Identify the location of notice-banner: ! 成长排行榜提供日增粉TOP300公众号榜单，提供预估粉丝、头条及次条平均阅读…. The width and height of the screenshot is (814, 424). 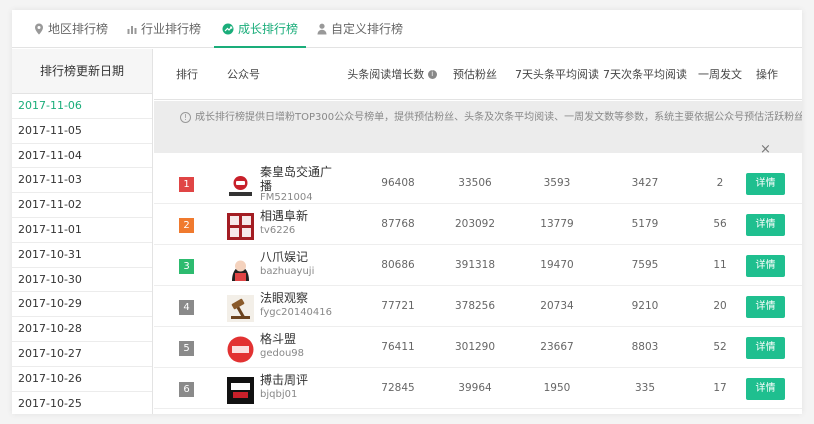
(478, 129).